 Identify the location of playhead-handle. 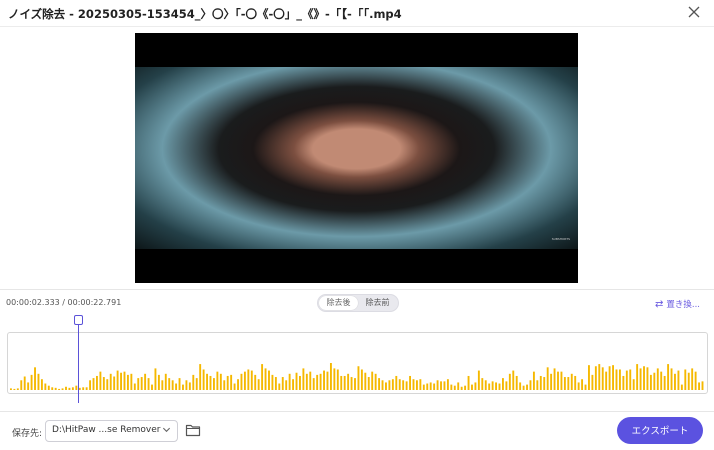
(78, 320).